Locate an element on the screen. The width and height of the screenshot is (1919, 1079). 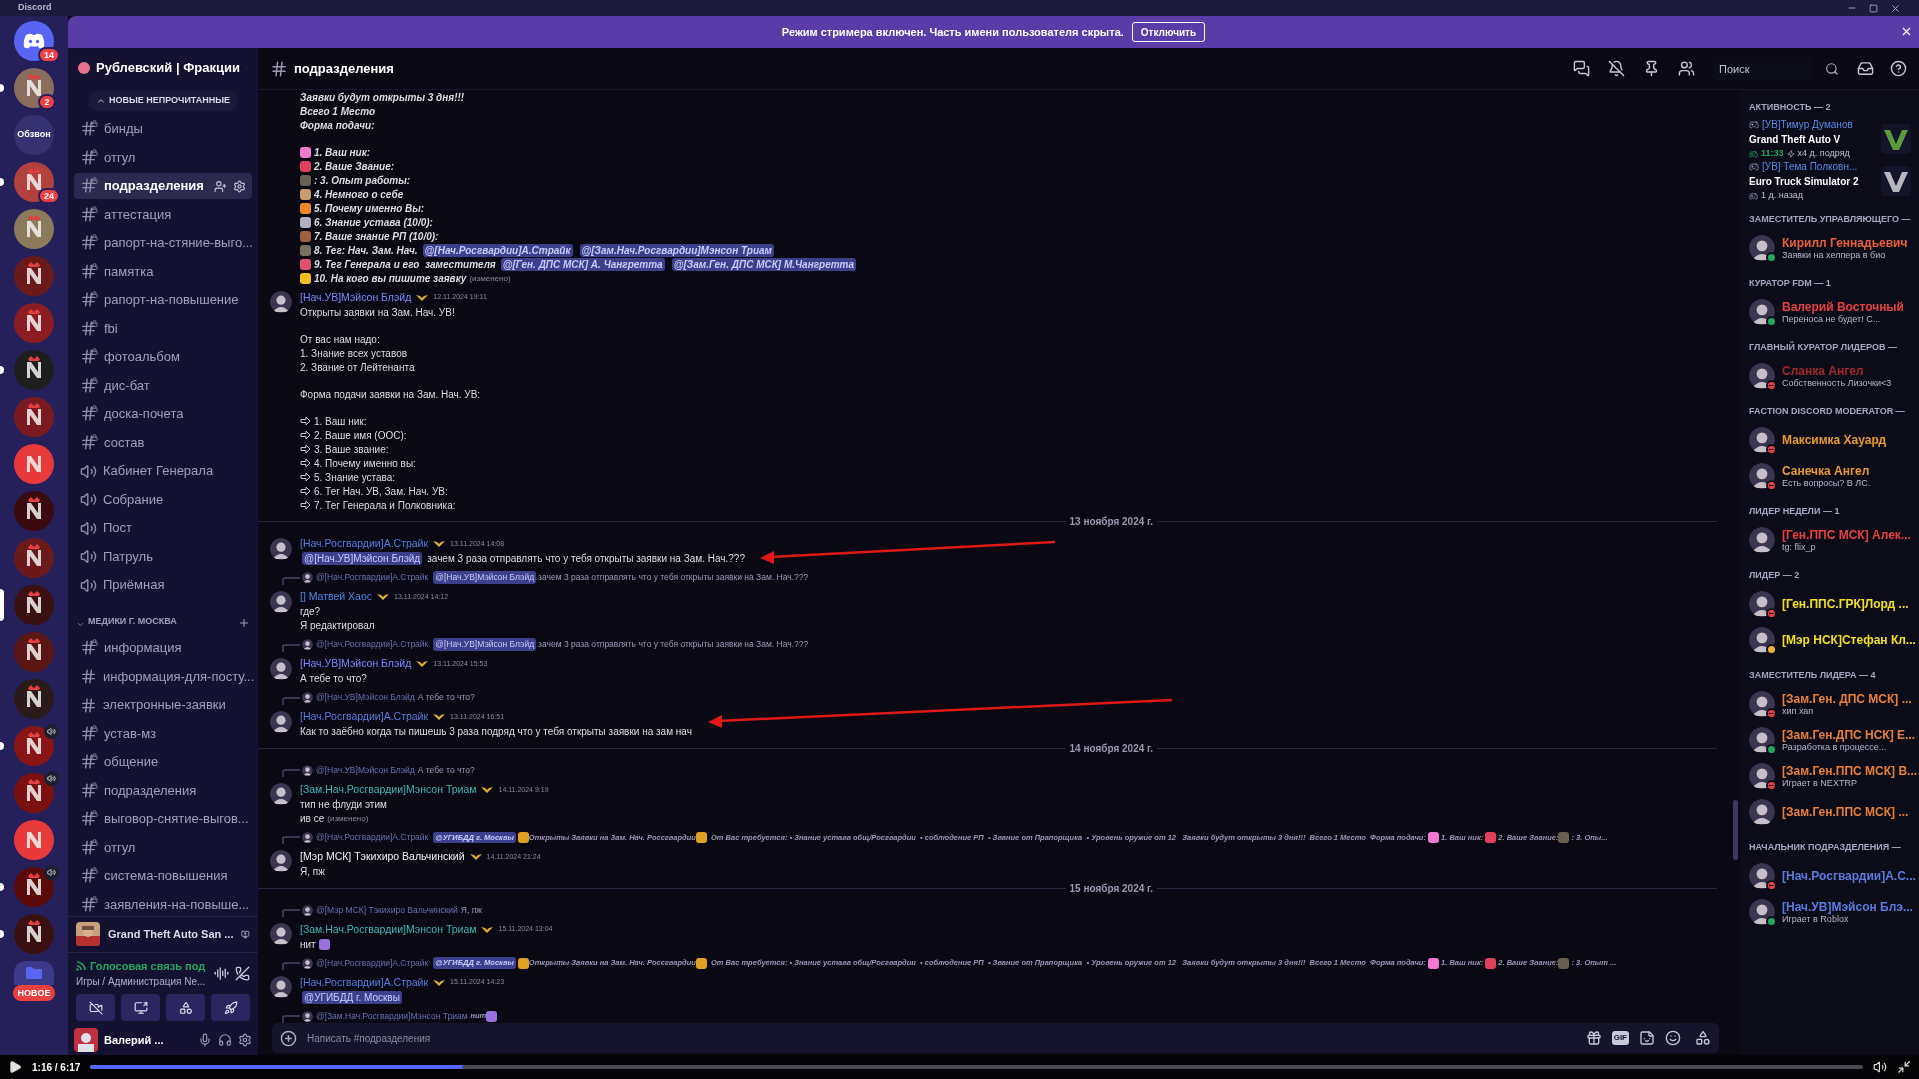
home-button is located at coordinates (34, 41).